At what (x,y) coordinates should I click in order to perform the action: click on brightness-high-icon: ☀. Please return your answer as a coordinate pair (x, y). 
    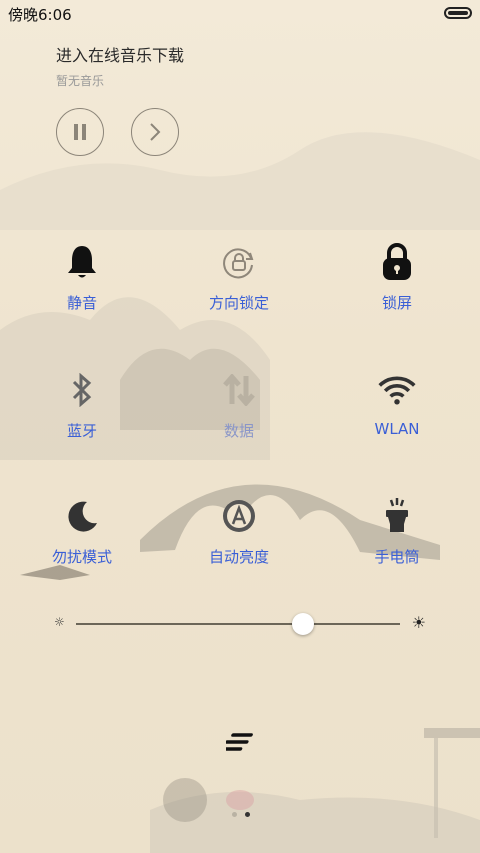
    Looking at the image, I should click on (418, 622).